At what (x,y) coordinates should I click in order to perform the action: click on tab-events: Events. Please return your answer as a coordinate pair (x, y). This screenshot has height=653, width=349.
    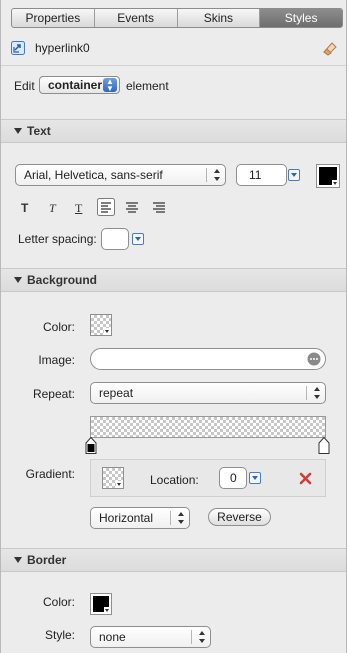
    Looking at the image, I should click on (136, 18).